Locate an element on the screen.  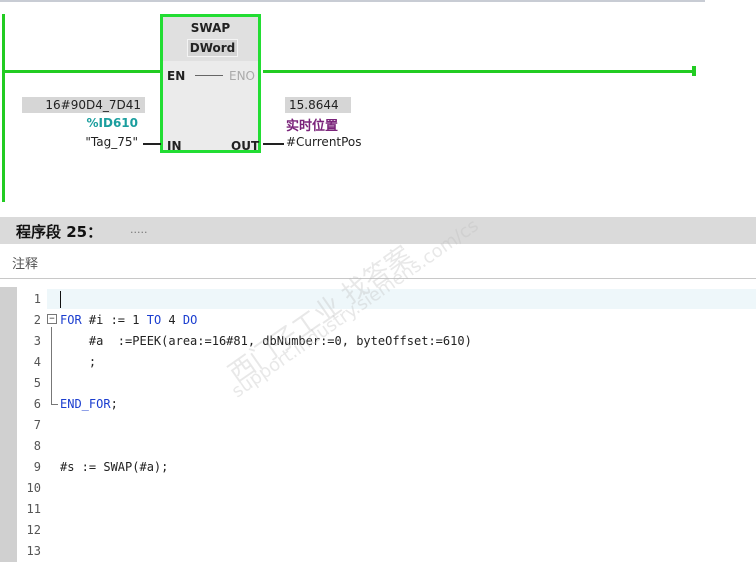
code-line: 9 #s := SWAP(#a); is located at coordinates (386, 467).